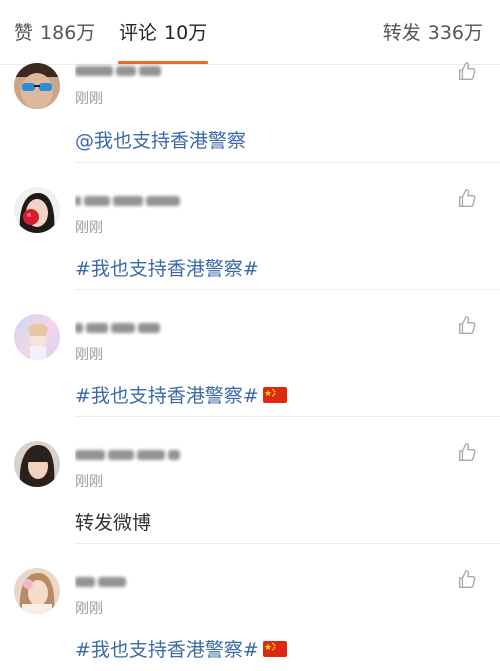  Describe the element at coordinates (455, 33) in the screenshot. I see `tab-reposts-count: 336万` at that location.